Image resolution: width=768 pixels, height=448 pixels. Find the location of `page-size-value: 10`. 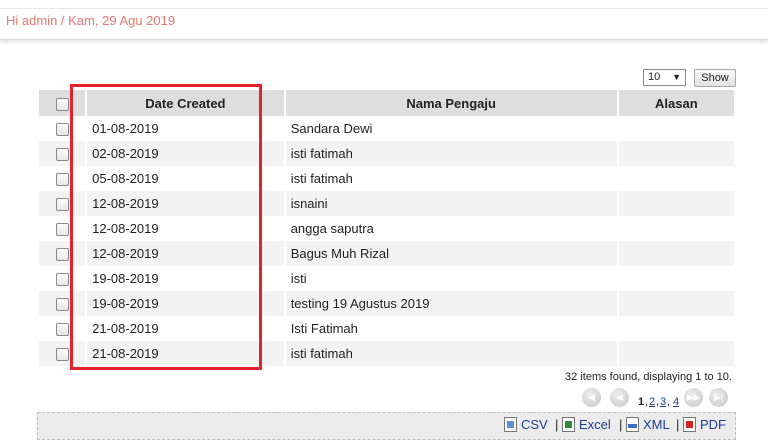

page-size-value: 10 is located at coordinates (654, 77).